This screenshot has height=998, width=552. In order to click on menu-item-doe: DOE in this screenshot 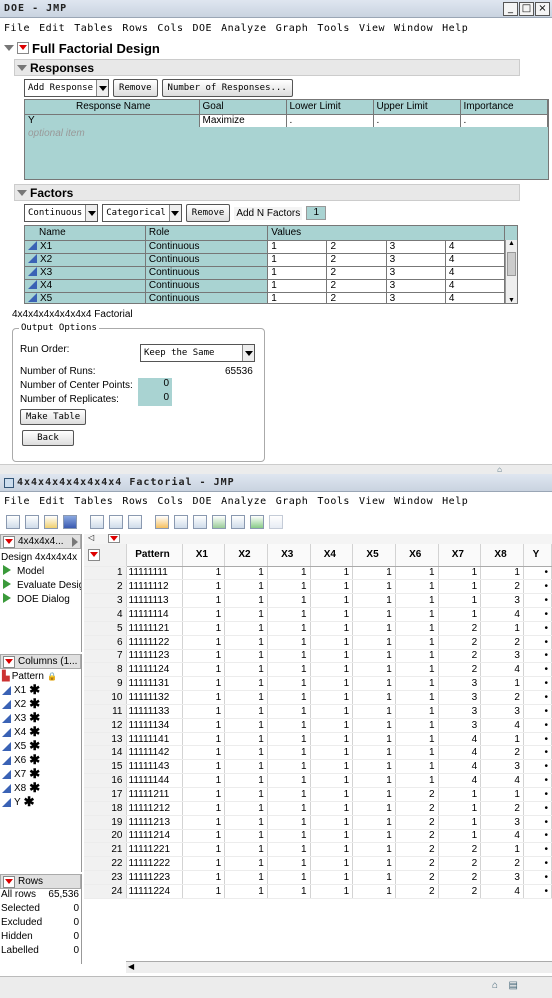, I will do `click(203, 28)`.